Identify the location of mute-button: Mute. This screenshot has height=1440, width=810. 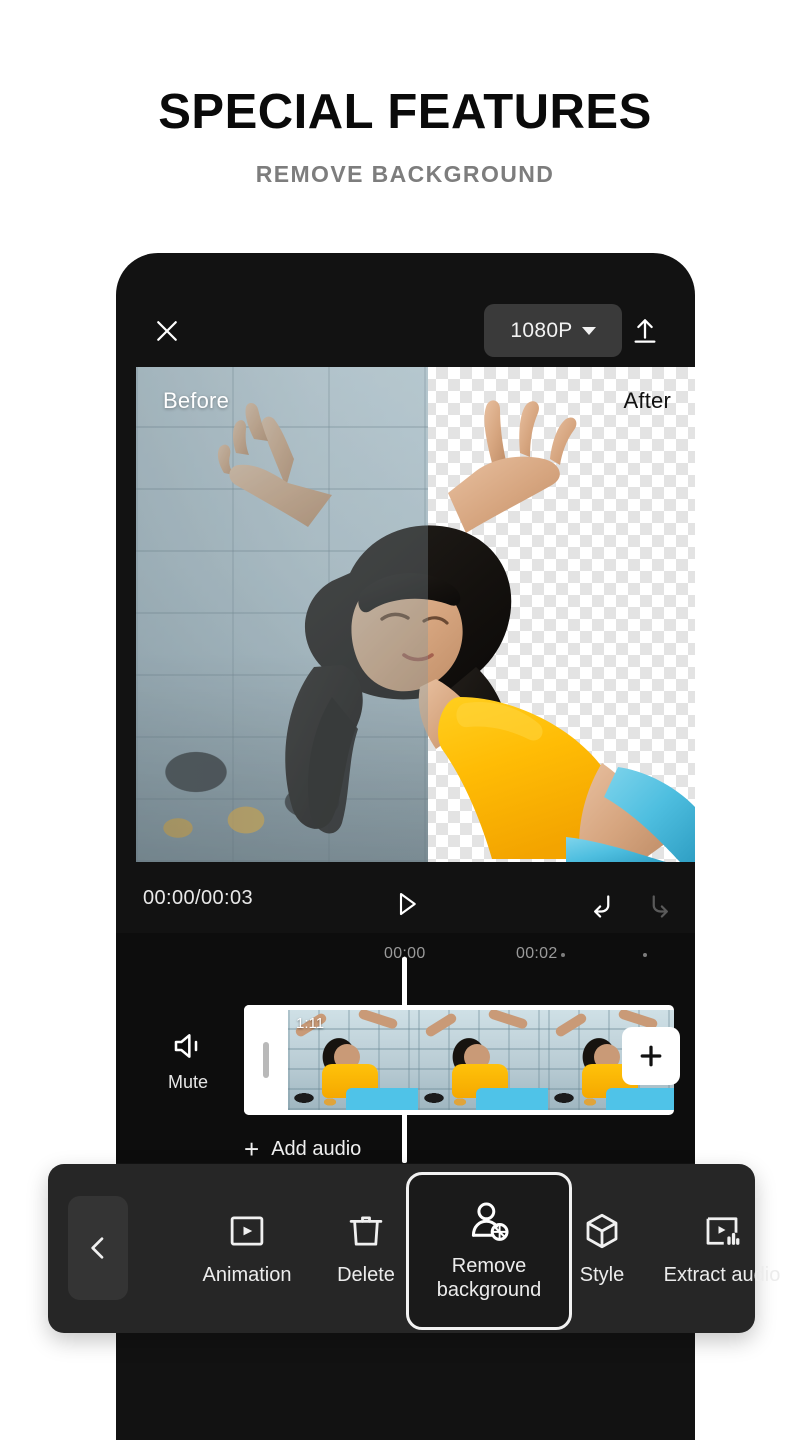
(188, 1061).